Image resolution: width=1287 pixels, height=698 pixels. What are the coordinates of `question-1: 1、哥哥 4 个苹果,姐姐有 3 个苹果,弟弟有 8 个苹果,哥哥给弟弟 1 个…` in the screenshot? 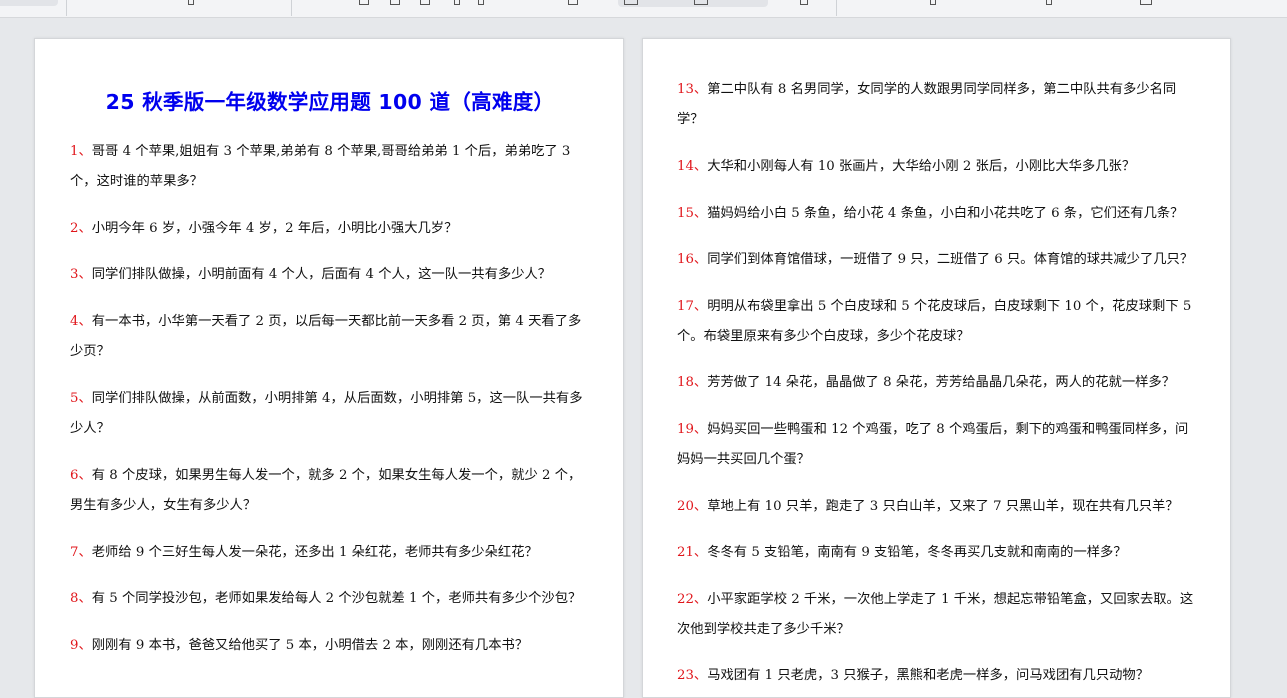 It's located at (320, 166).